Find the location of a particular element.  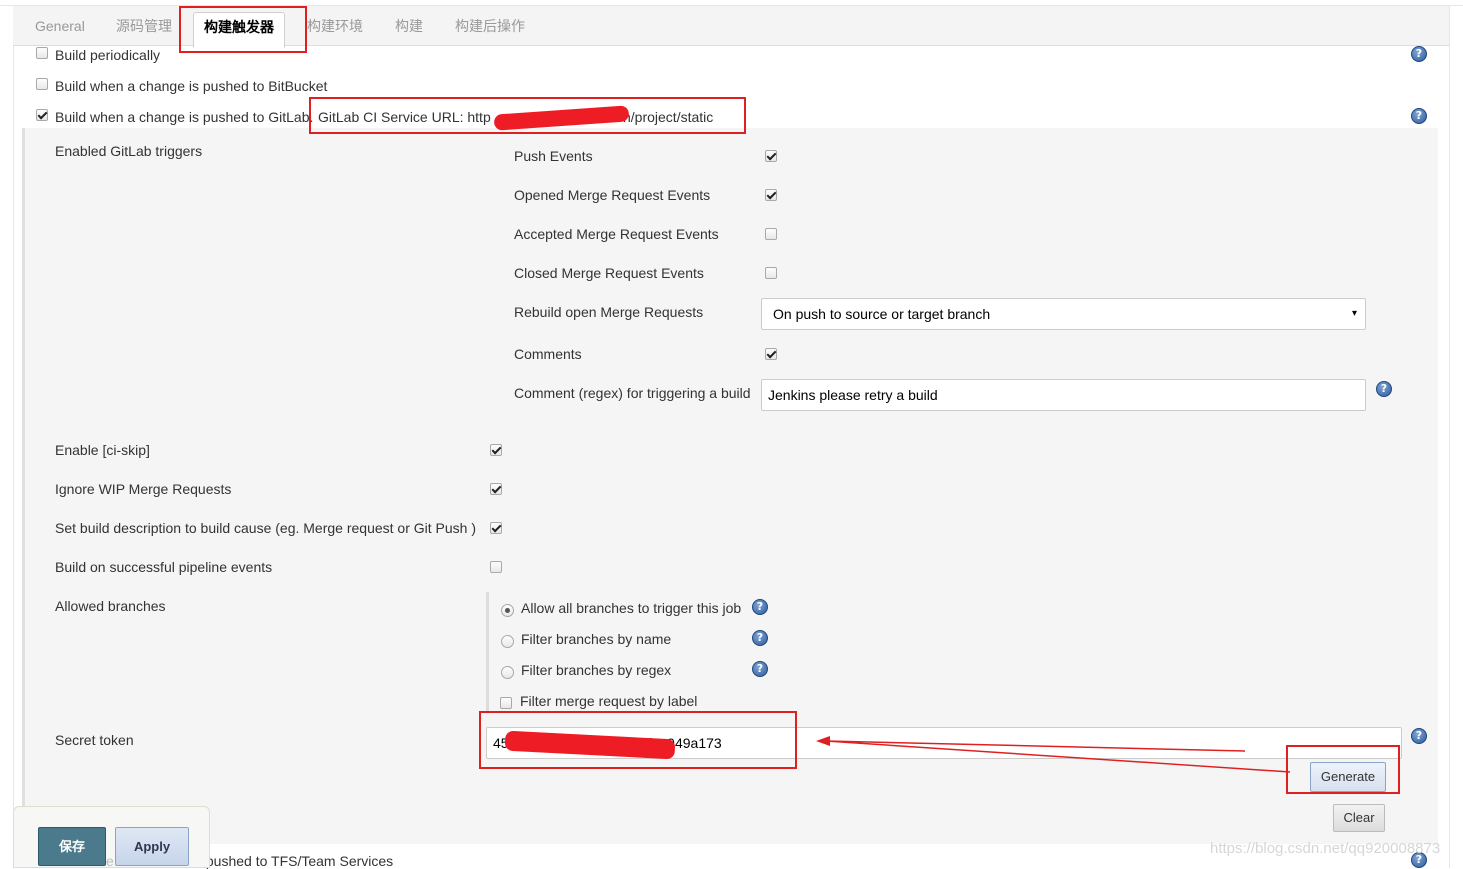

watermark-text: https://blog.csdn.net/qq920008873 is located at coordinates (1325, 848).